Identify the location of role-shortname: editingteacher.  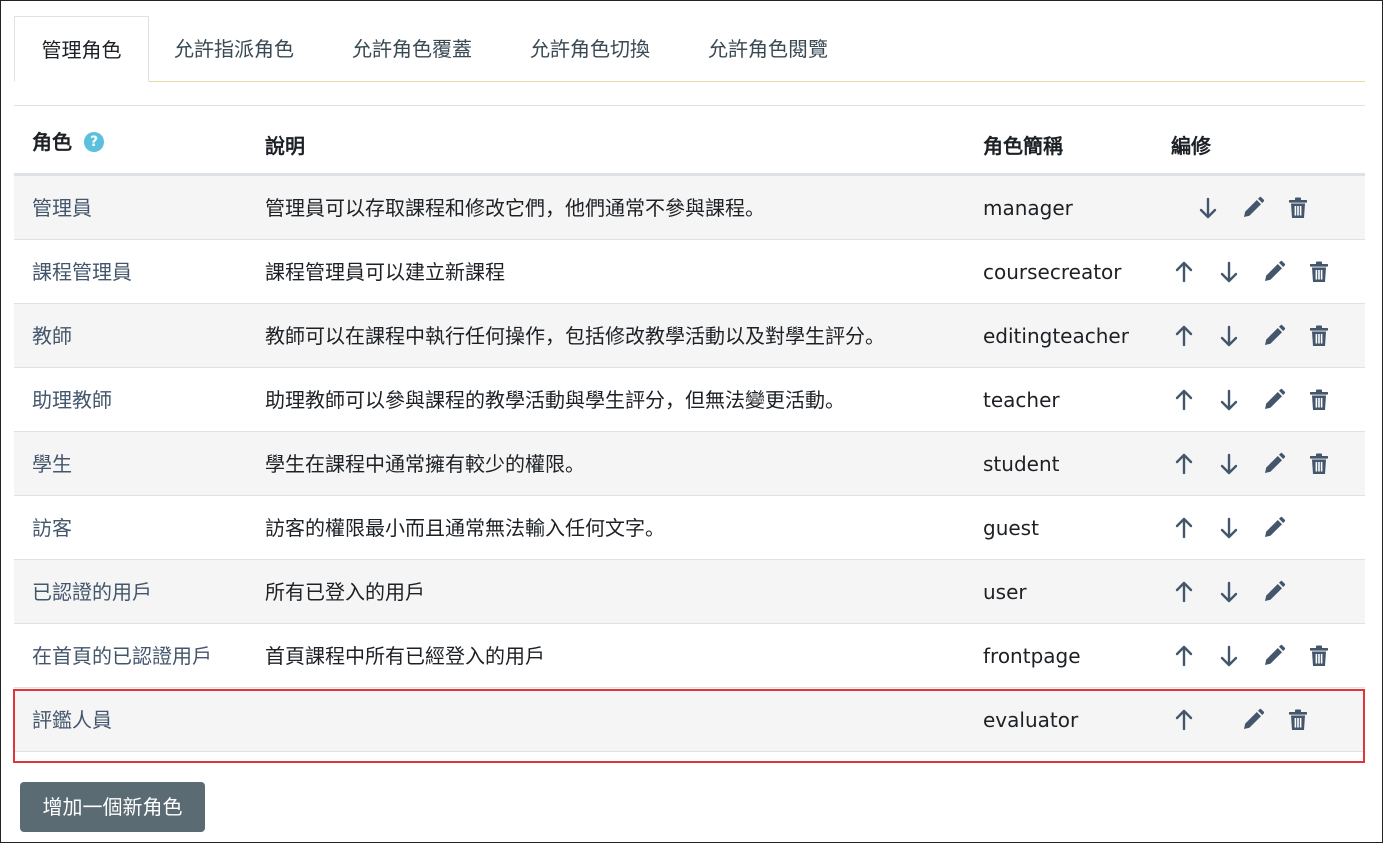
(1056, 336).